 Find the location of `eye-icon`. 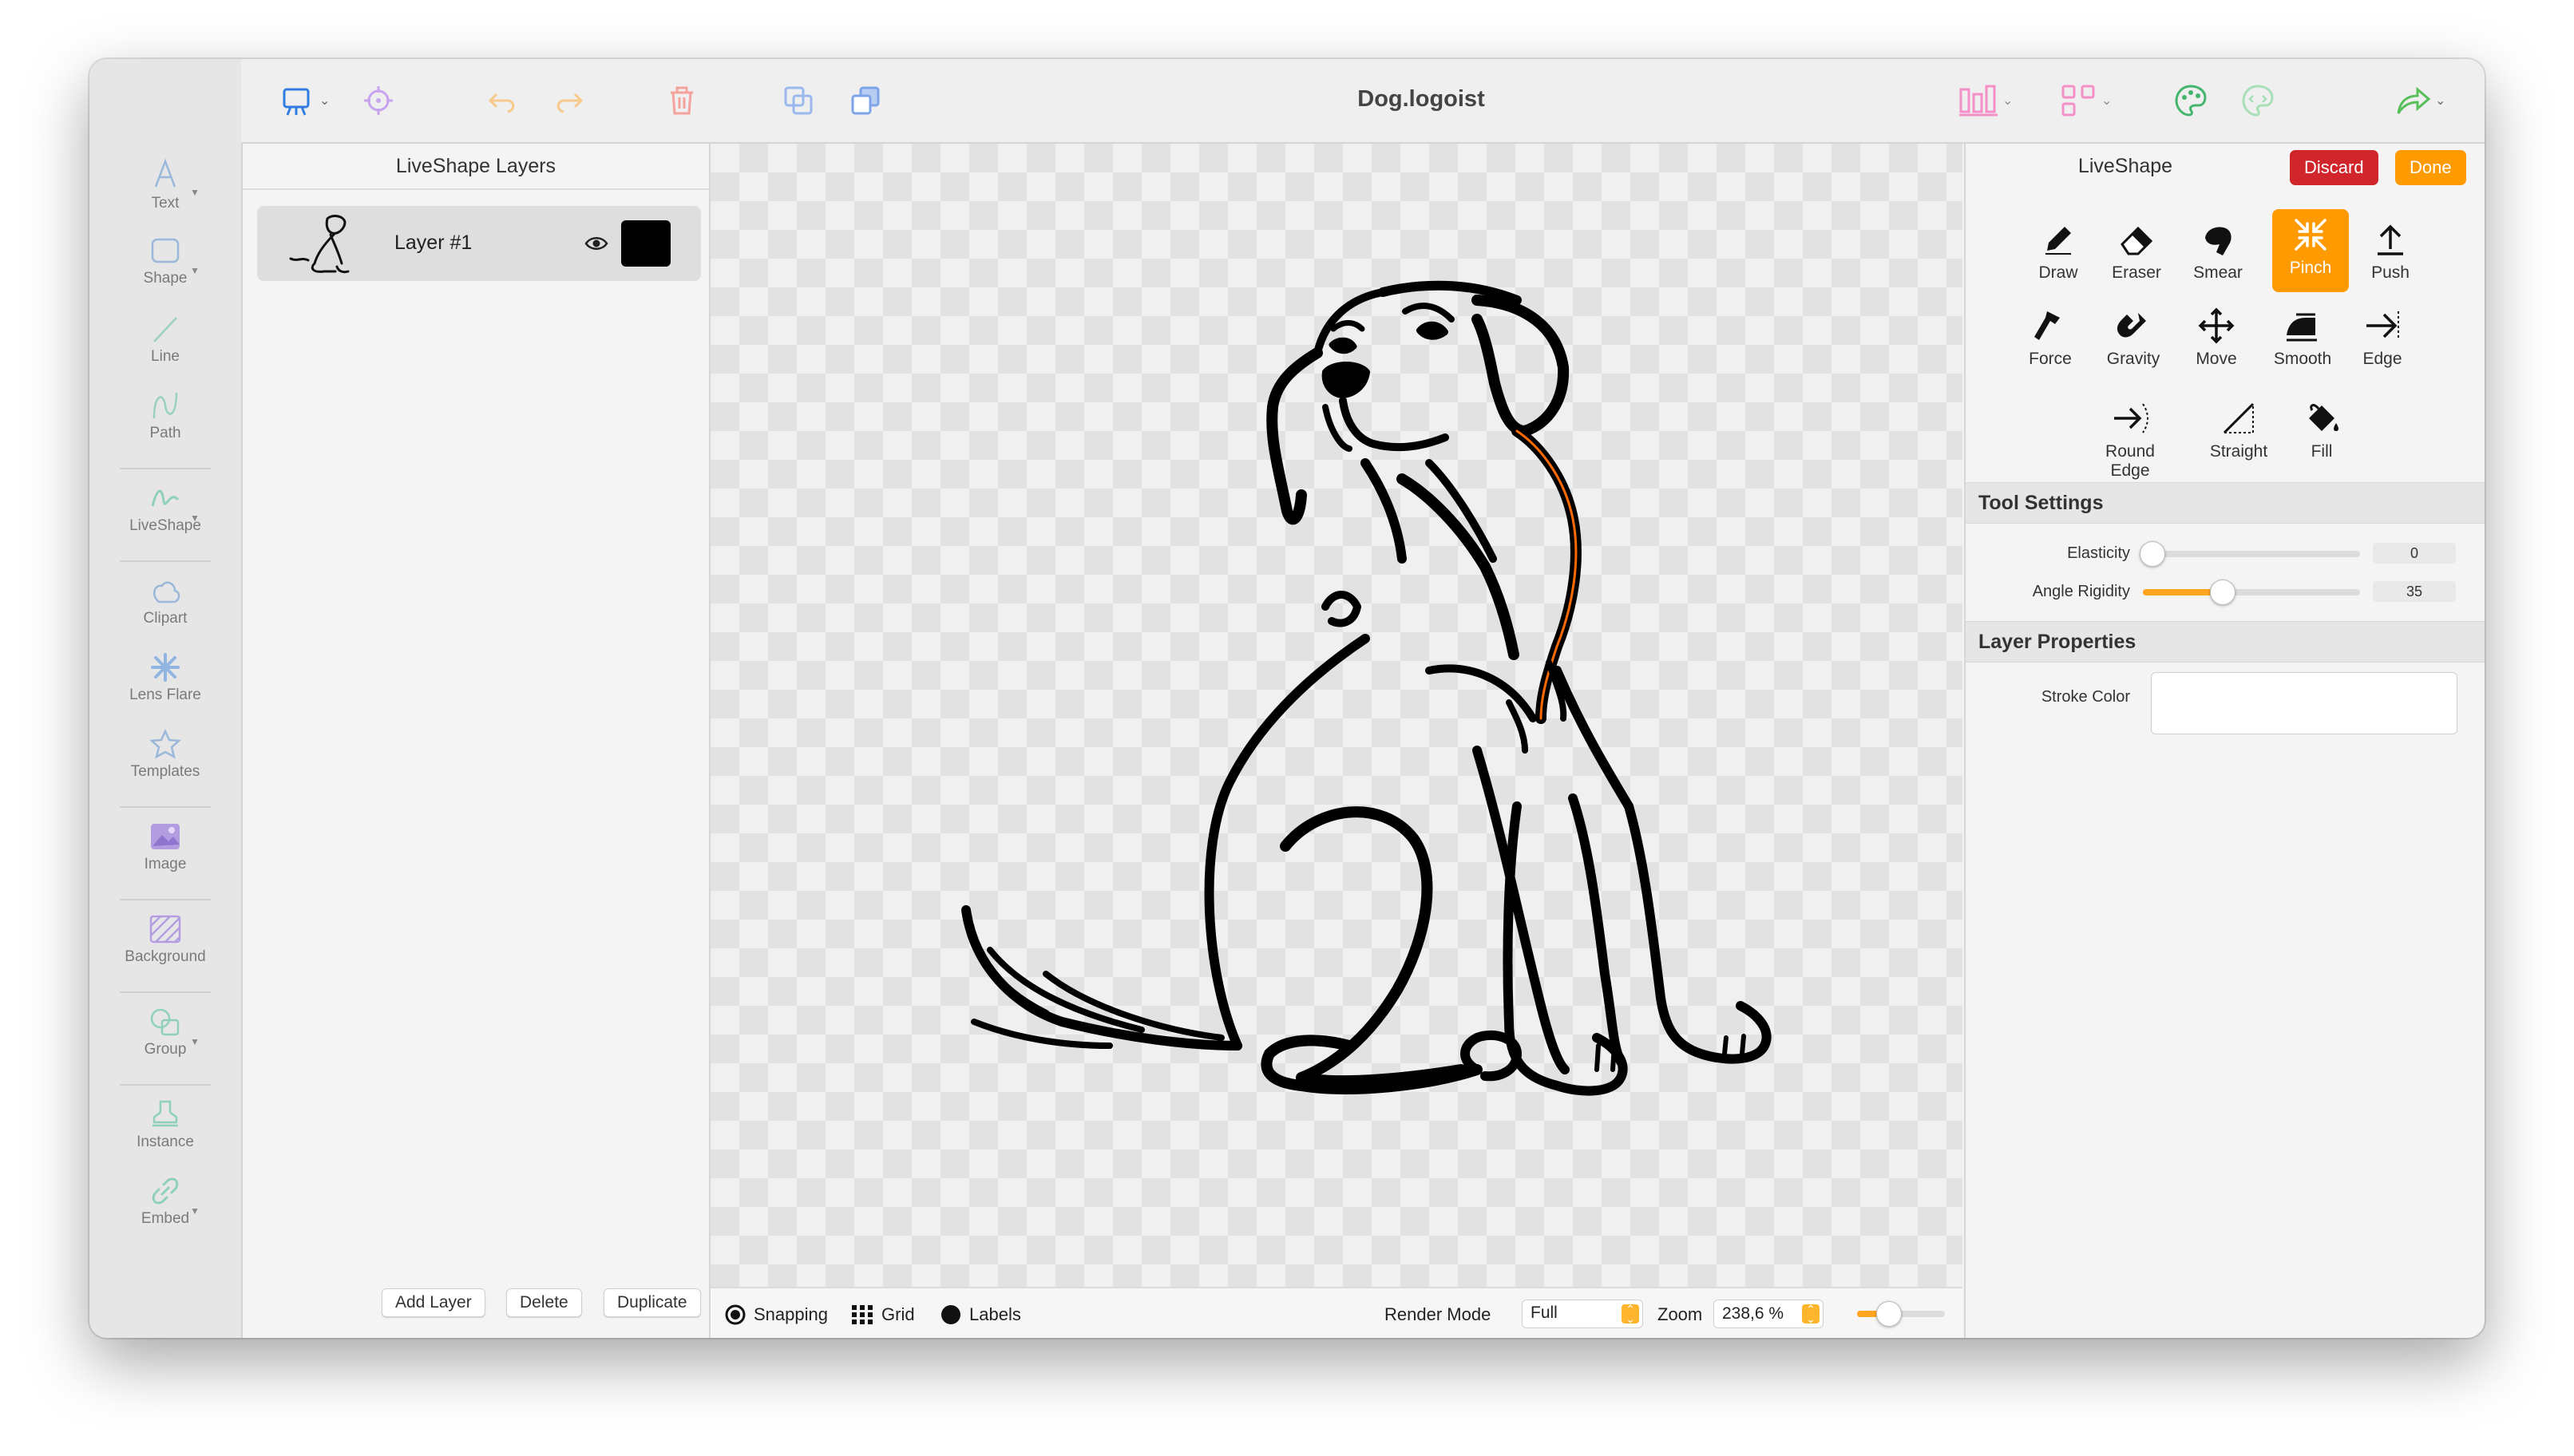

eye-icon is located at coordinates (596, 243).